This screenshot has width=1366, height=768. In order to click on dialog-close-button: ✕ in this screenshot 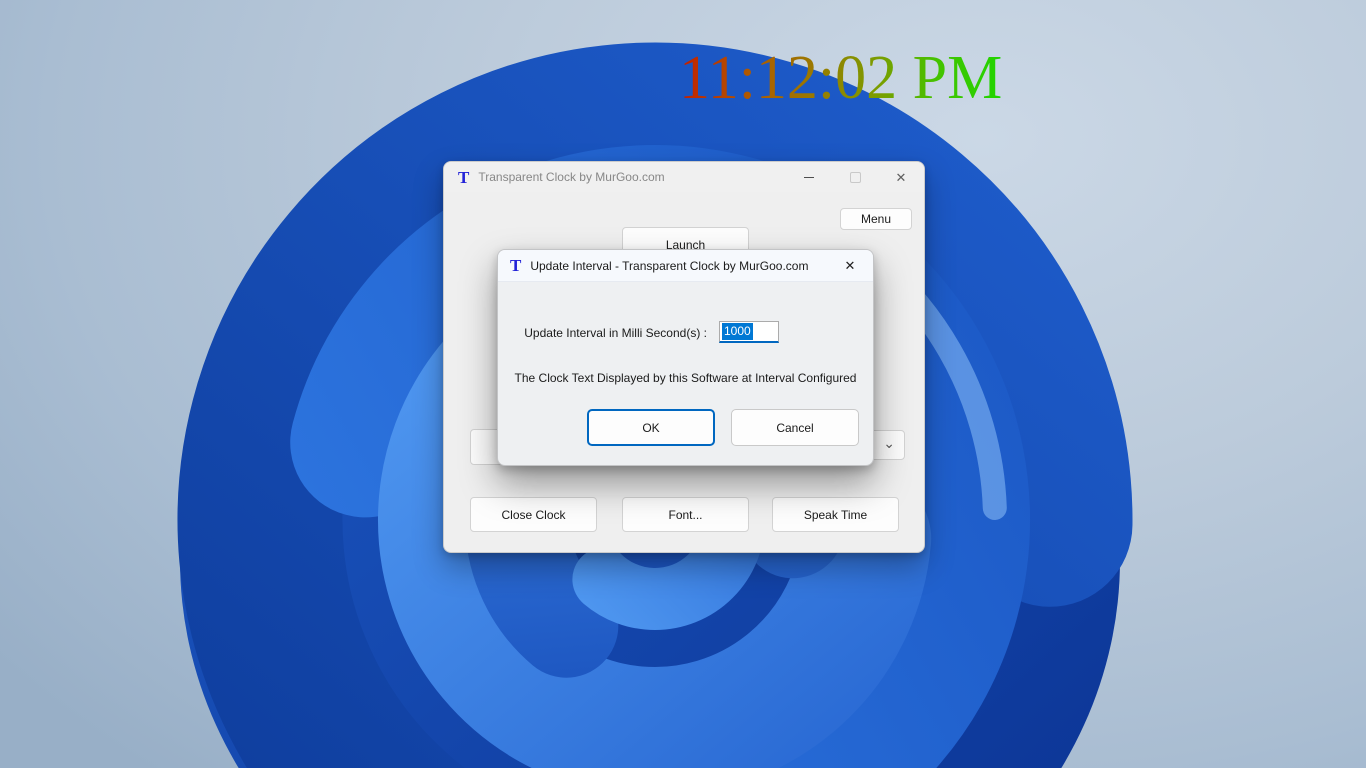, I will do `click(850, 265)`.